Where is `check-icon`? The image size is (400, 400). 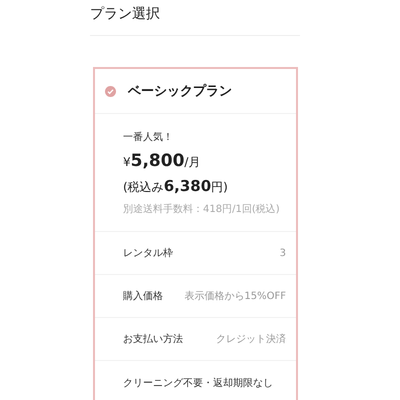 check-icon is located at coordinates (110, 91).